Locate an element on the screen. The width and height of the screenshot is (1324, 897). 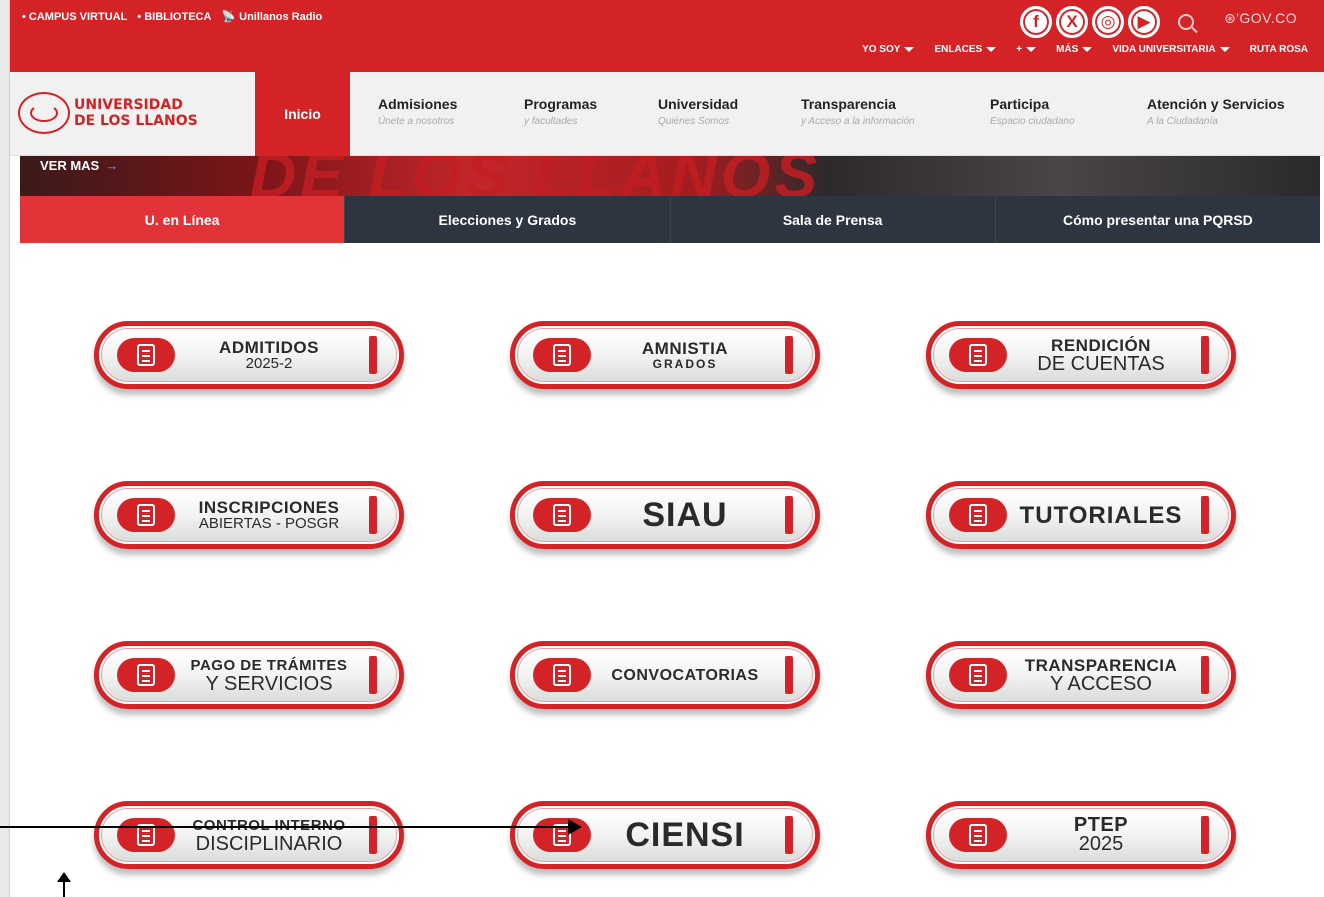
nav-atencion-servicios: Atención y Servicios A la Ciudadanía is located at coordinates (1216, 111).